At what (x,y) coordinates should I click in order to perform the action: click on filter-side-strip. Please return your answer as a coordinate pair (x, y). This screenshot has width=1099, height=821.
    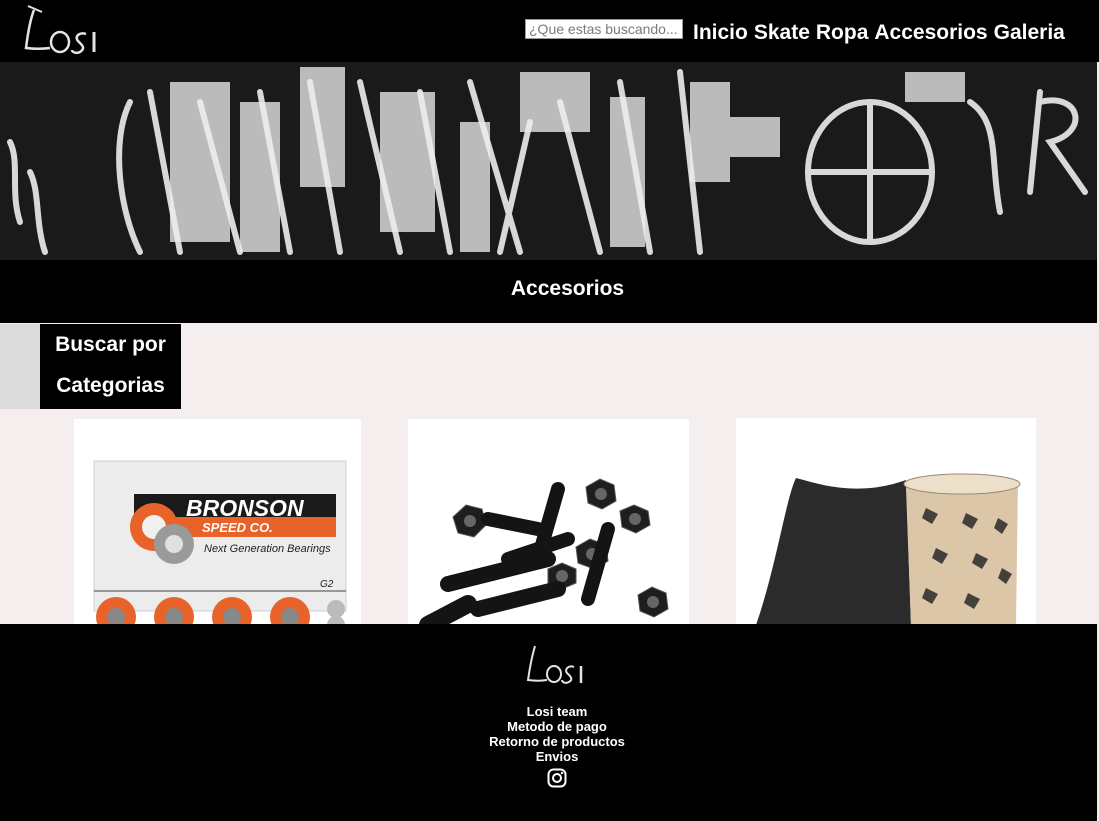
    Looking at the image, I should click on (20, 366).